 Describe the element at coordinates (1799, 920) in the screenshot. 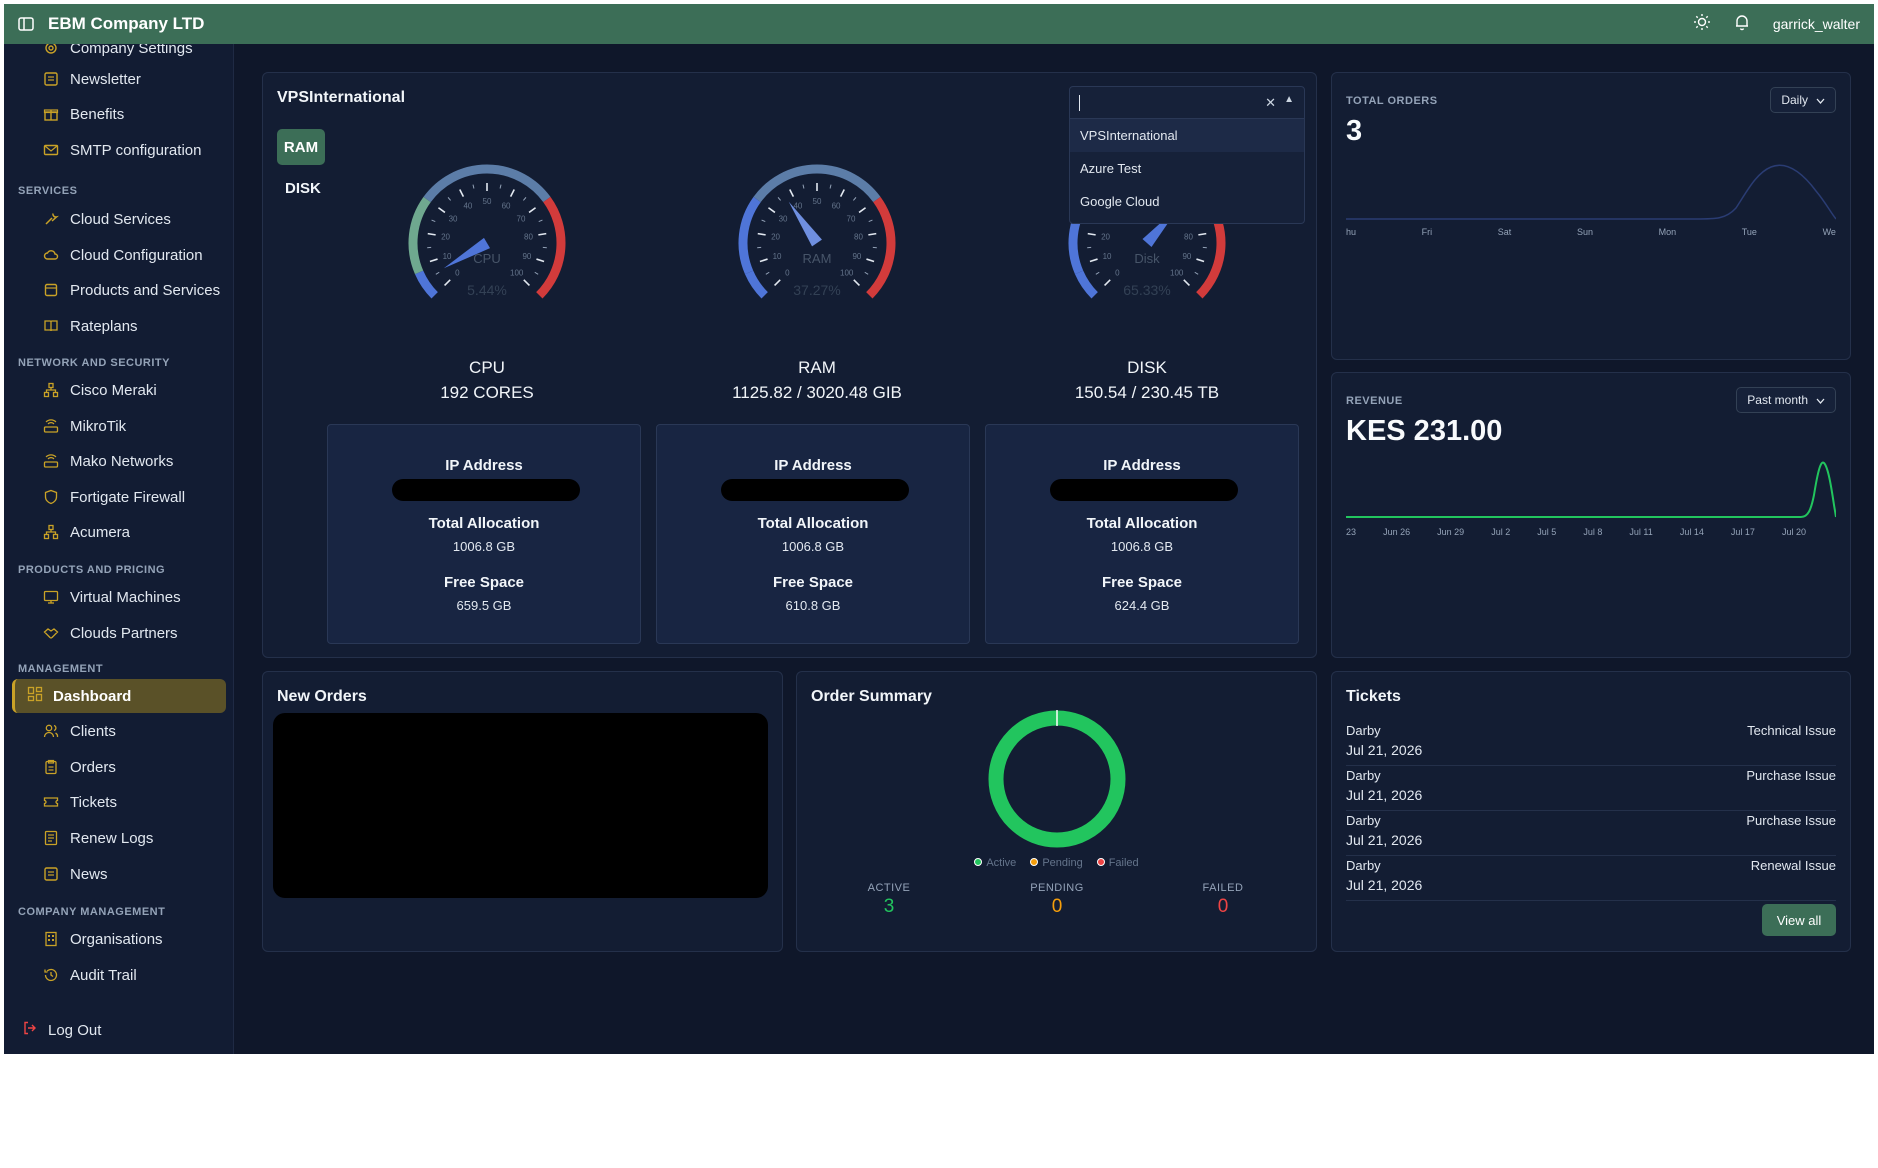

I see `view-all-button: View all` at that location.